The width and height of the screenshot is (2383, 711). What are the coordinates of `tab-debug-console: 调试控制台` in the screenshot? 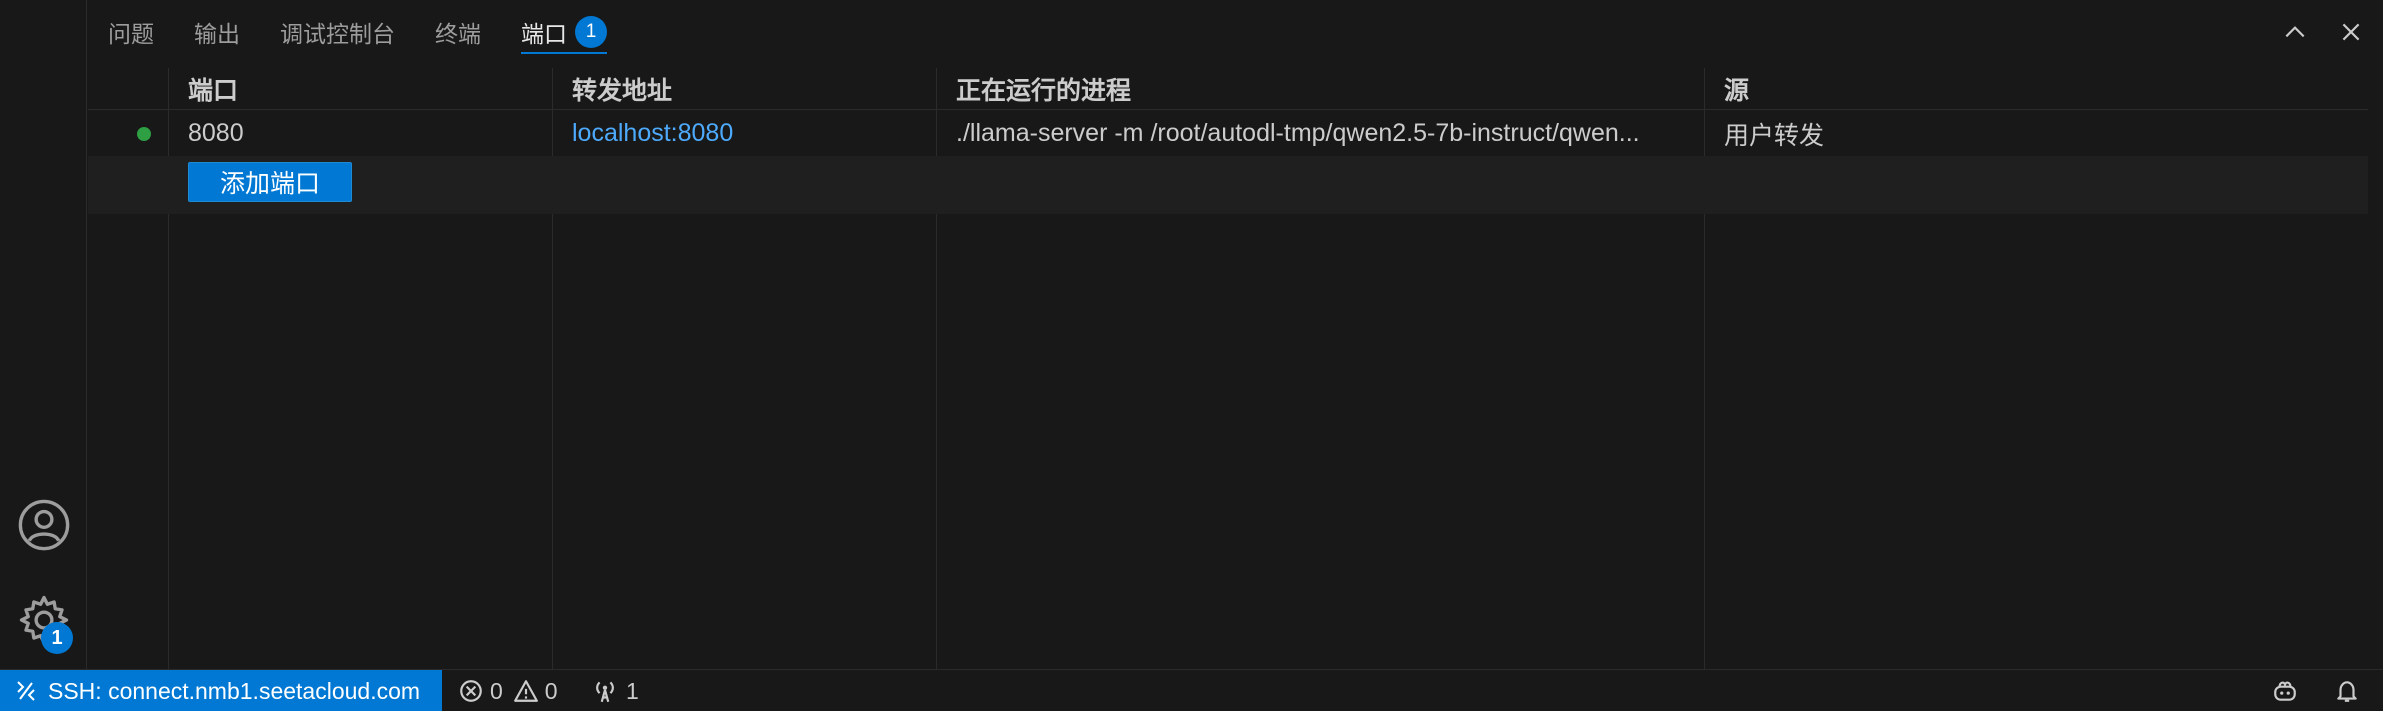 It's located at (337, 32).